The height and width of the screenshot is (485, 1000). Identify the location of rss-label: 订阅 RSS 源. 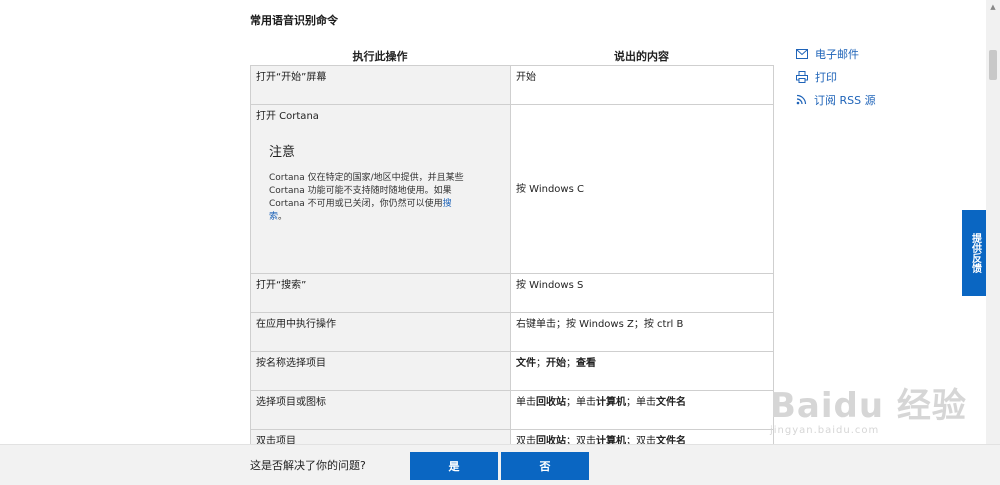
(845, 100).